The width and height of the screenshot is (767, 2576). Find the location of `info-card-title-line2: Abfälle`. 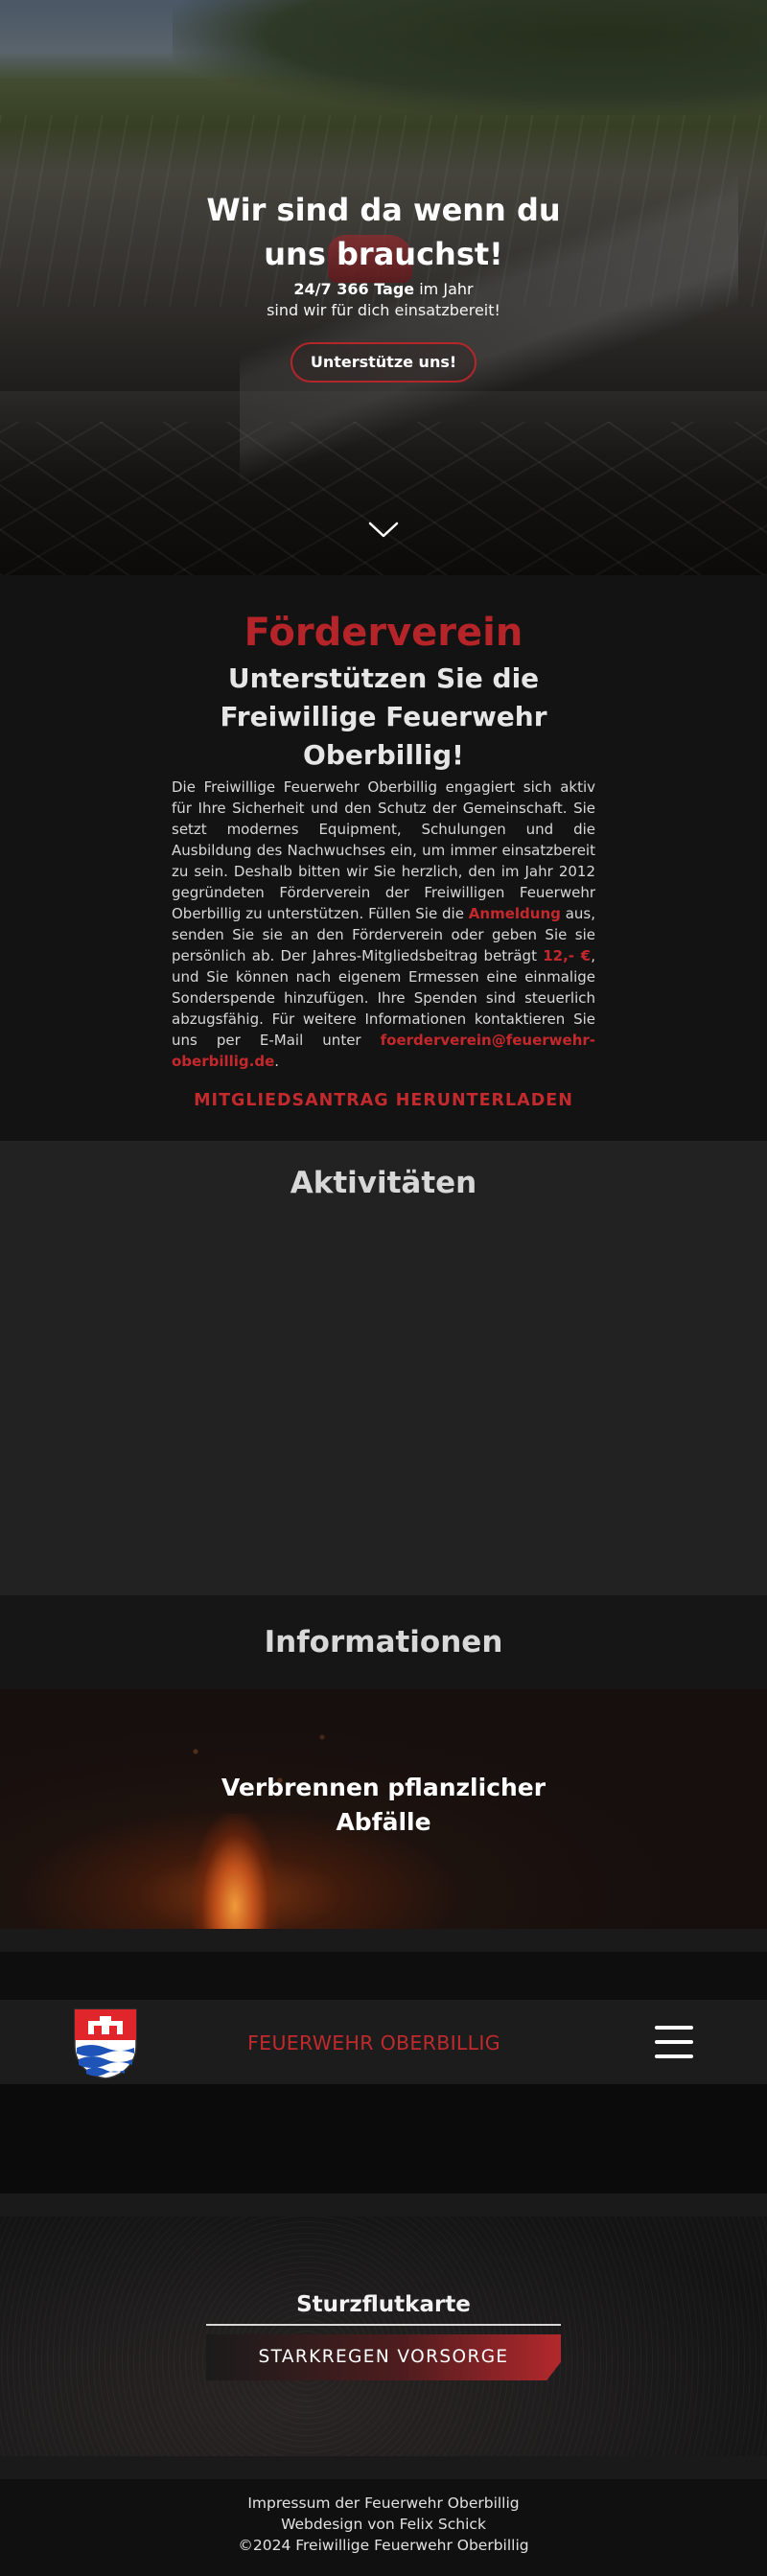

info-card-title-line2: Abfälle is located at coordinates (383, 1822).